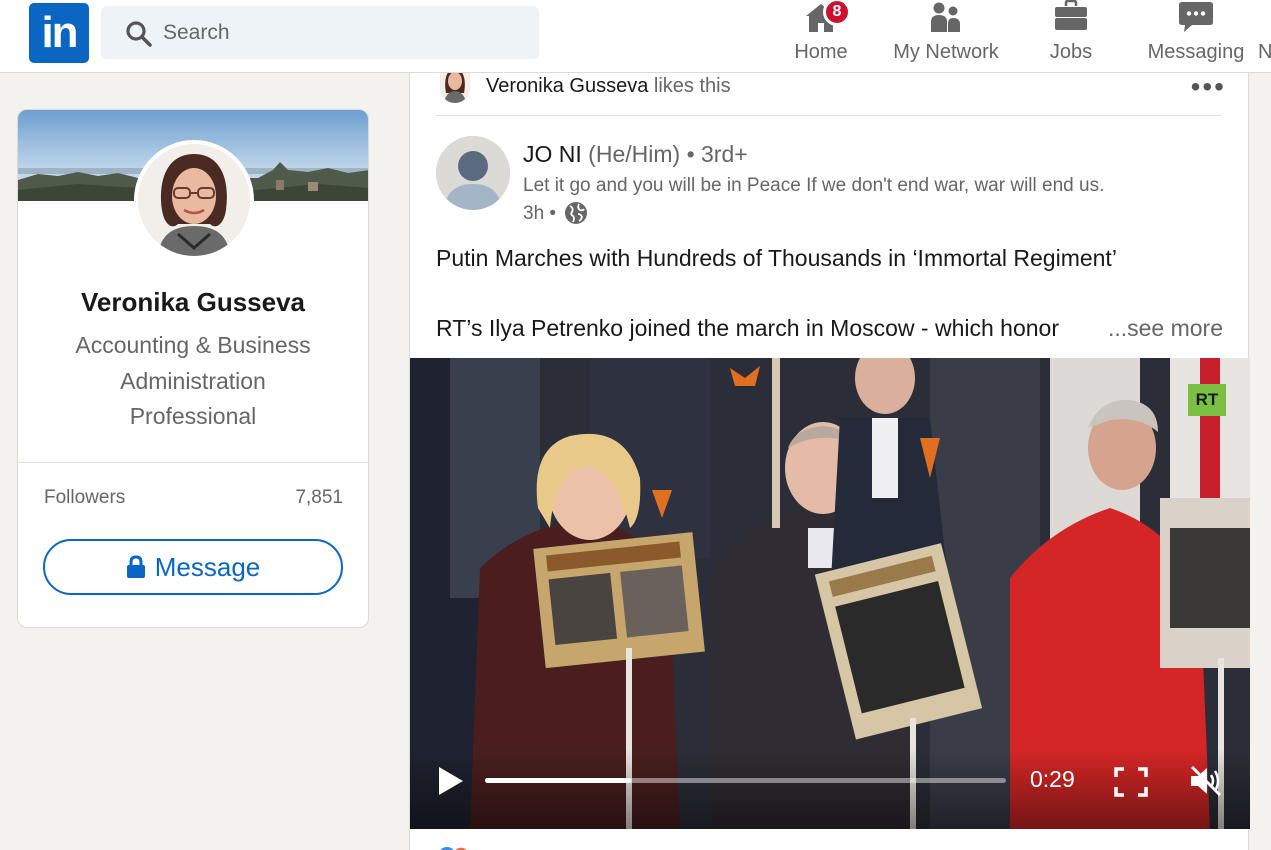  I want to click on profile-photo, so click(194, 200).